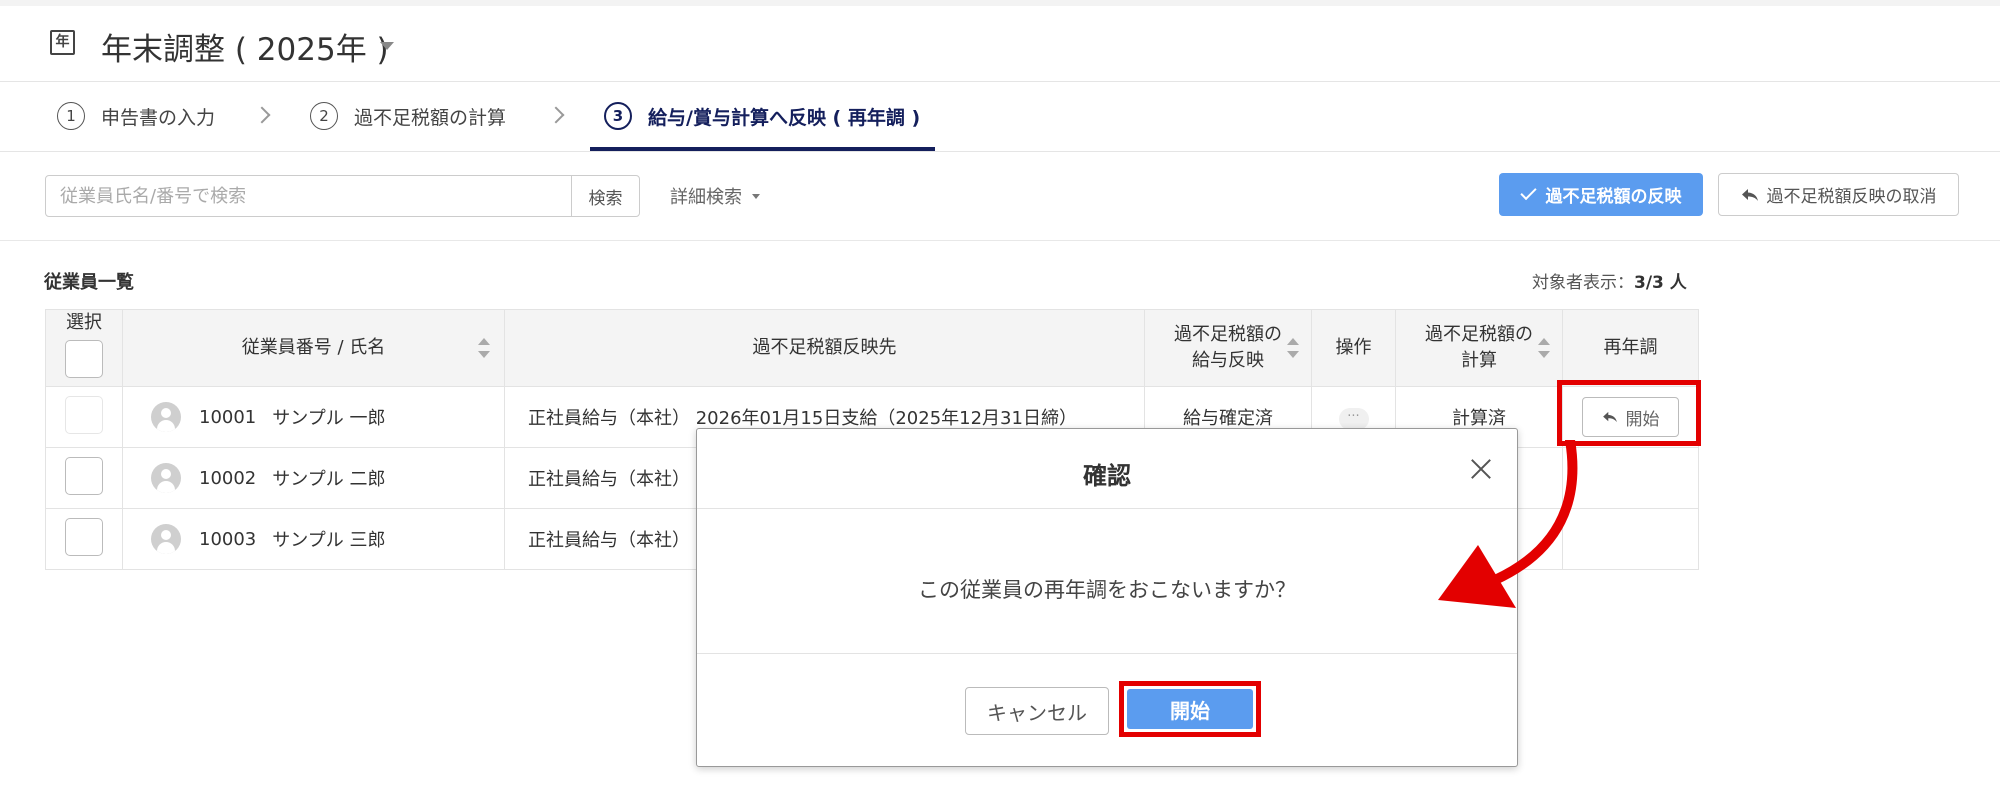  I want to click on step-number-2: 2, so click(324, 116).